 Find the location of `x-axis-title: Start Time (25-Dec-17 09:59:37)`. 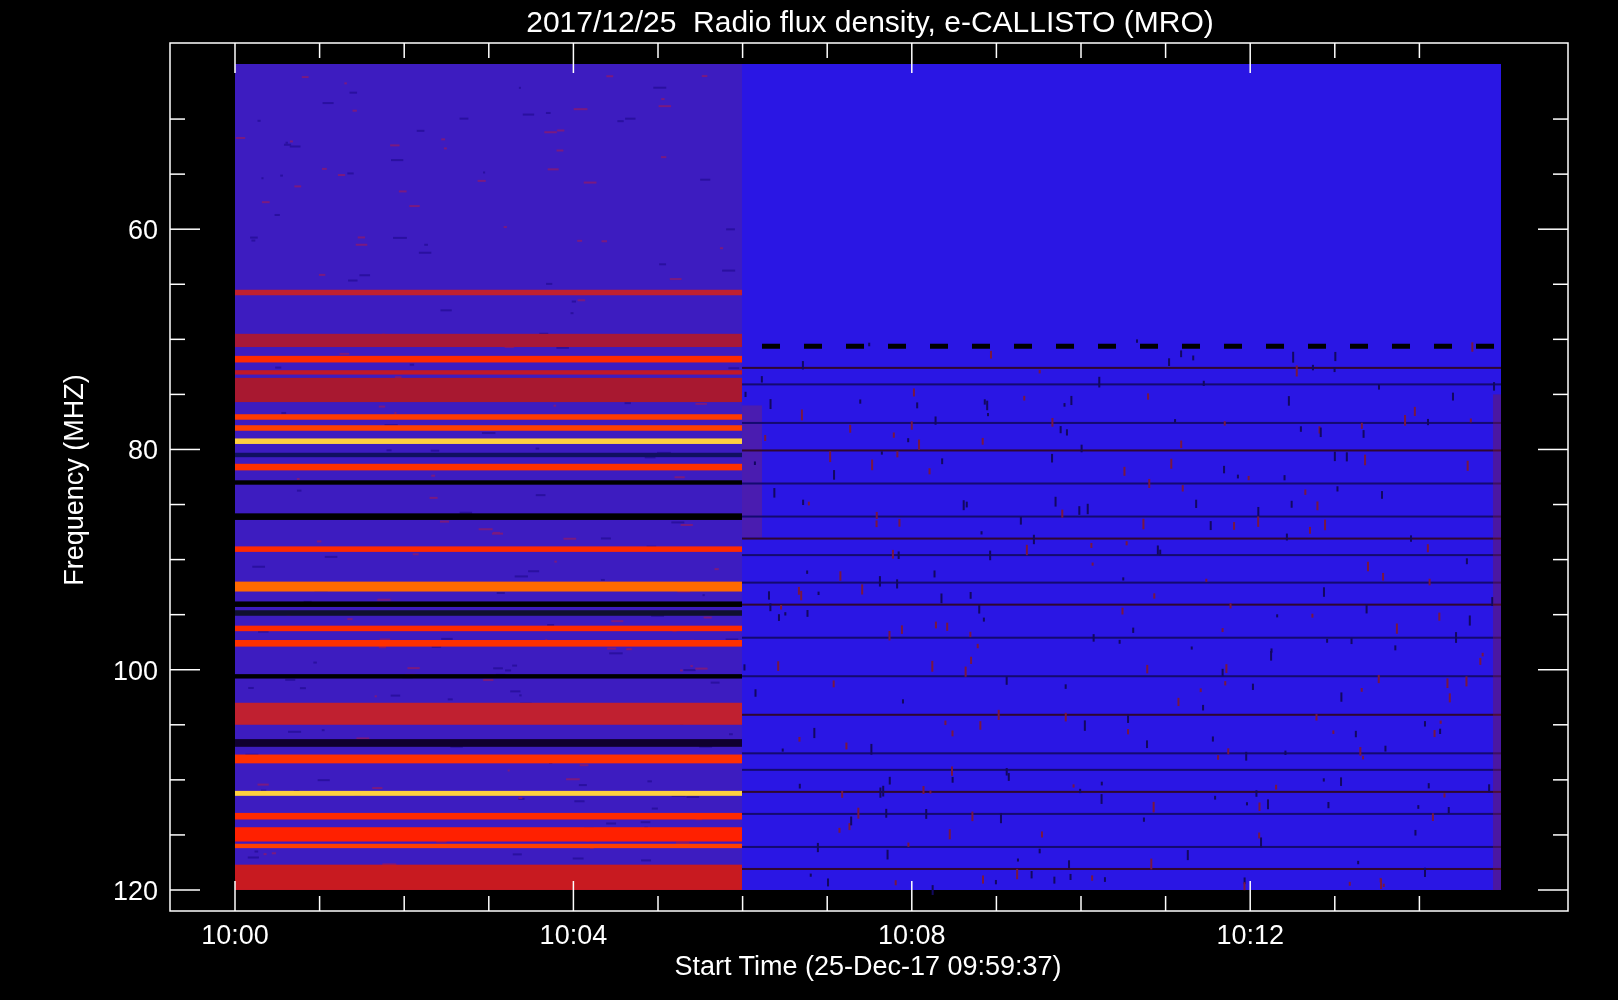

x-axis-title: Start Time (25-Dec-17 09:59:37) is located at coordinates (868, 966).